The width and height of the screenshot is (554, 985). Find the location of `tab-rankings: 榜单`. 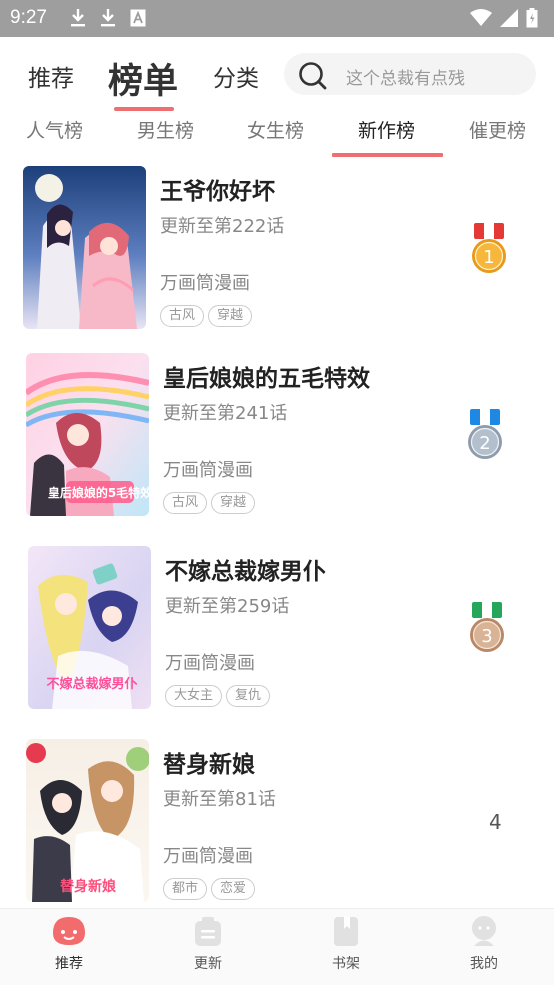

tab-rankings: 榜单 is located at coordinates (143, 78).